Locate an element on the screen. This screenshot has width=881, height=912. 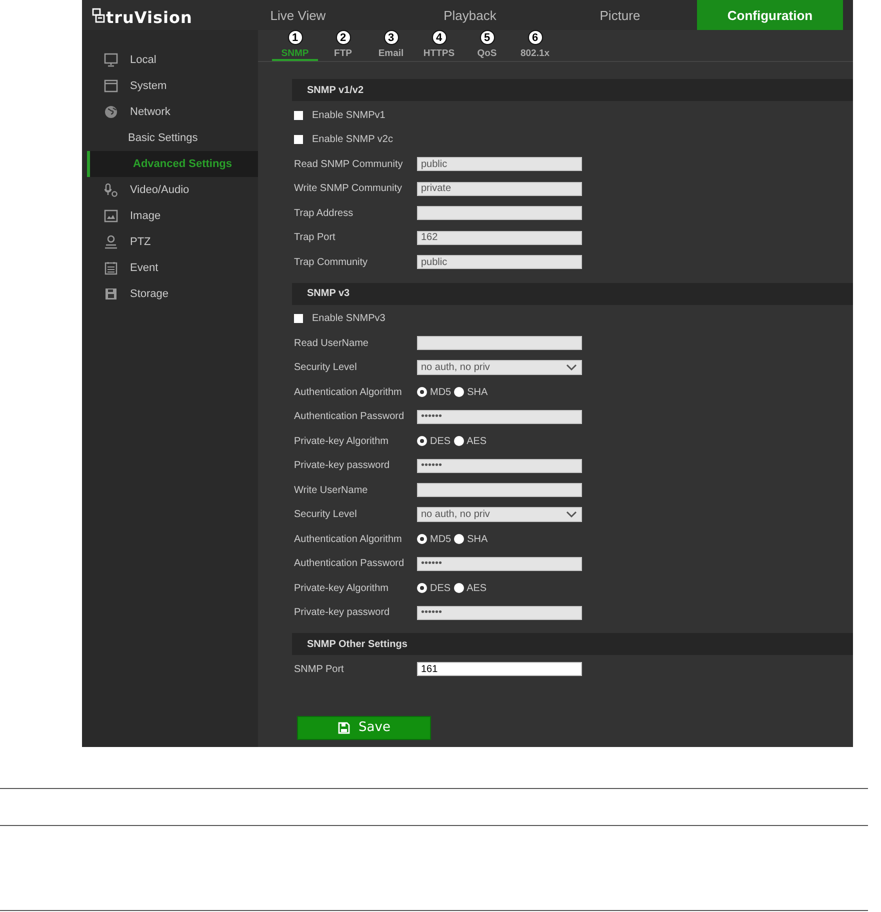
nav-tab: Live View is located at coordinates (298, 15).